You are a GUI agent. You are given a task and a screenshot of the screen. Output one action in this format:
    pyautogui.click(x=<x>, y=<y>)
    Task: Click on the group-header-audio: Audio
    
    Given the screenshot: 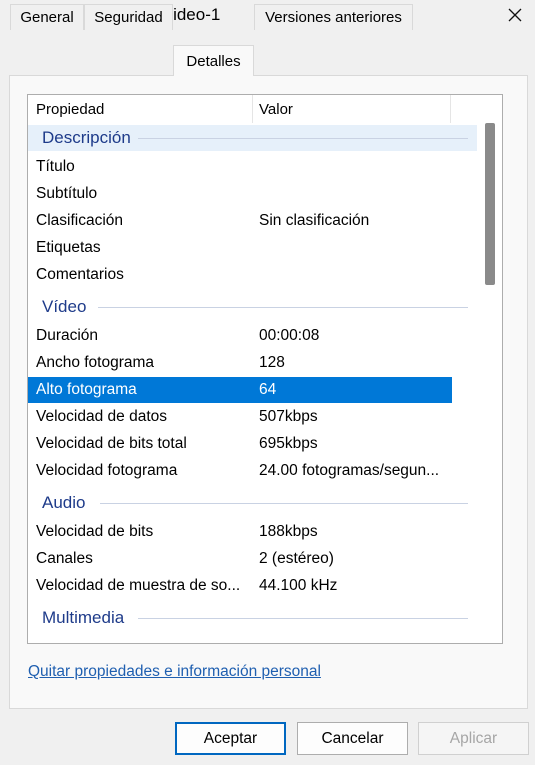 What is the action you would take?
    pyautogui.click(x=253, y=503)
    